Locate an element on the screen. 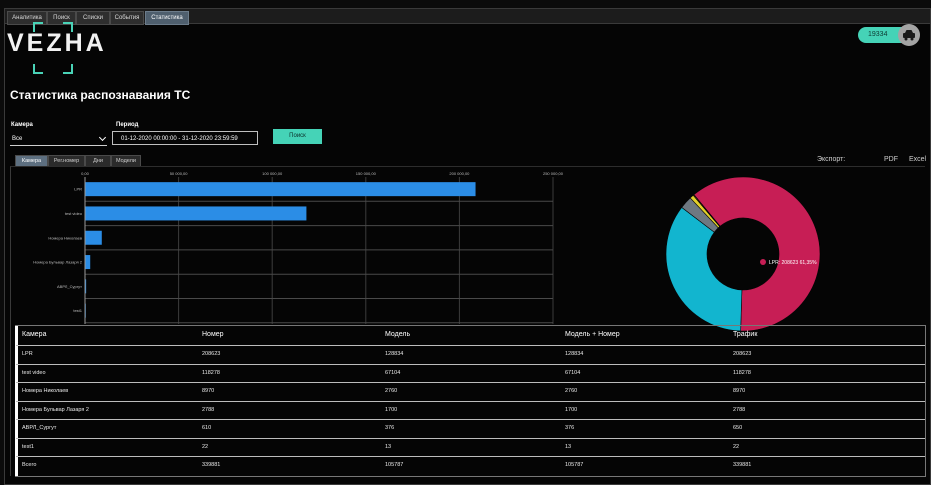 The width and height of the screenshot is (931, 485). table-row: test1 22 13 13 22 is located at coordinates (470, 447).